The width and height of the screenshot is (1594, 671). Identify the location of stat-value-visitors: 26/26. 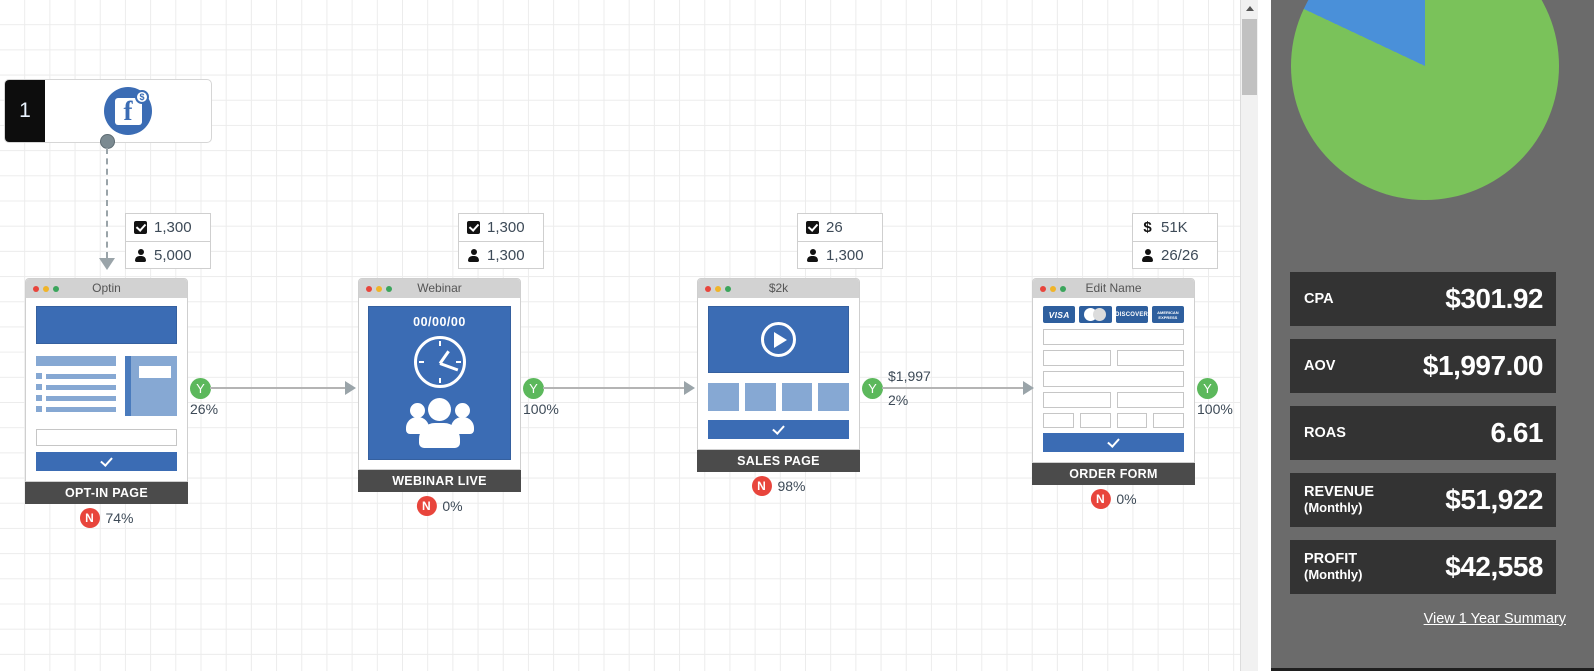
(1180, 255).